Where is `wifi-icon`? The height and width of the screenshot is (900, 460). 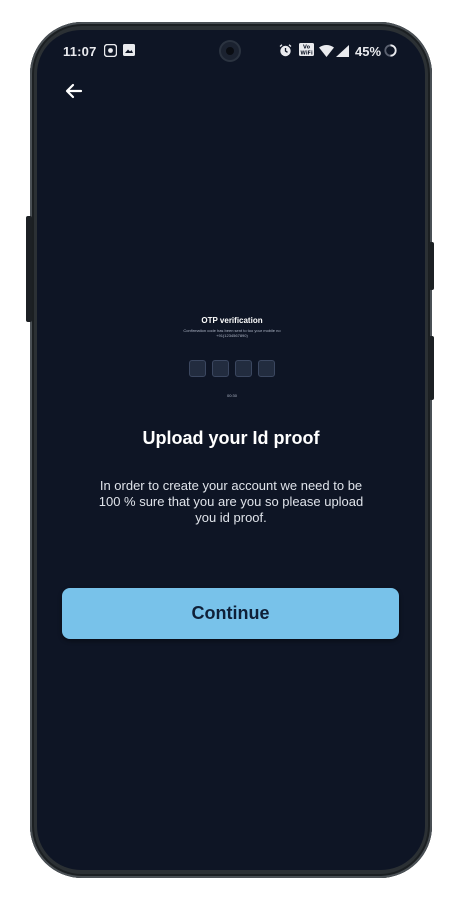 wifi-icon is located at coordinates (326, 52).